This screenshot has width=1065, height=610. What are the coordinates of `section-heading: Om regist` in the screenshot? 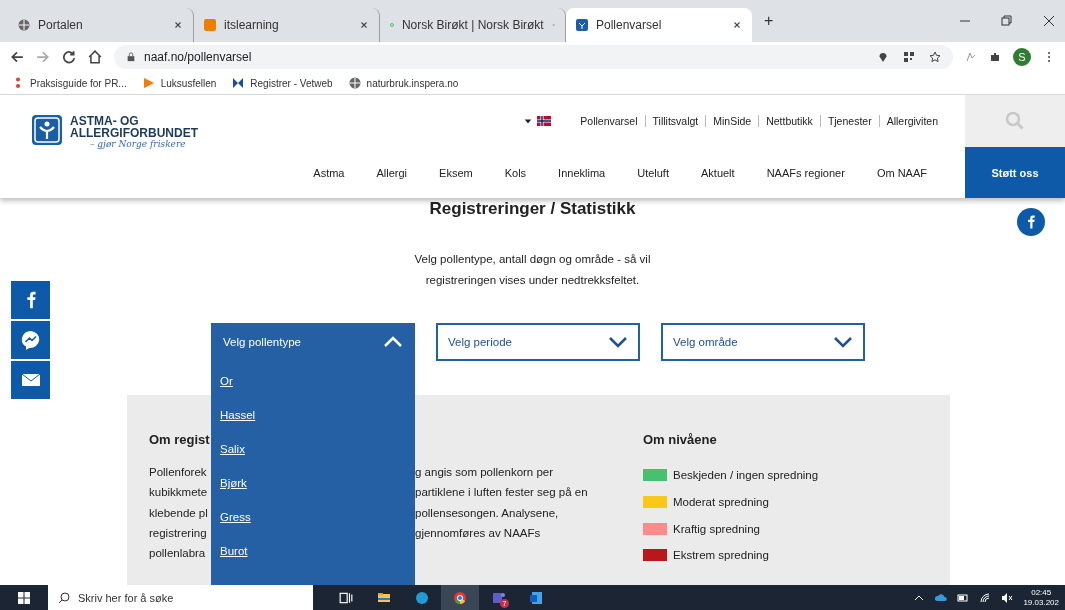 It's located at (180, 439).